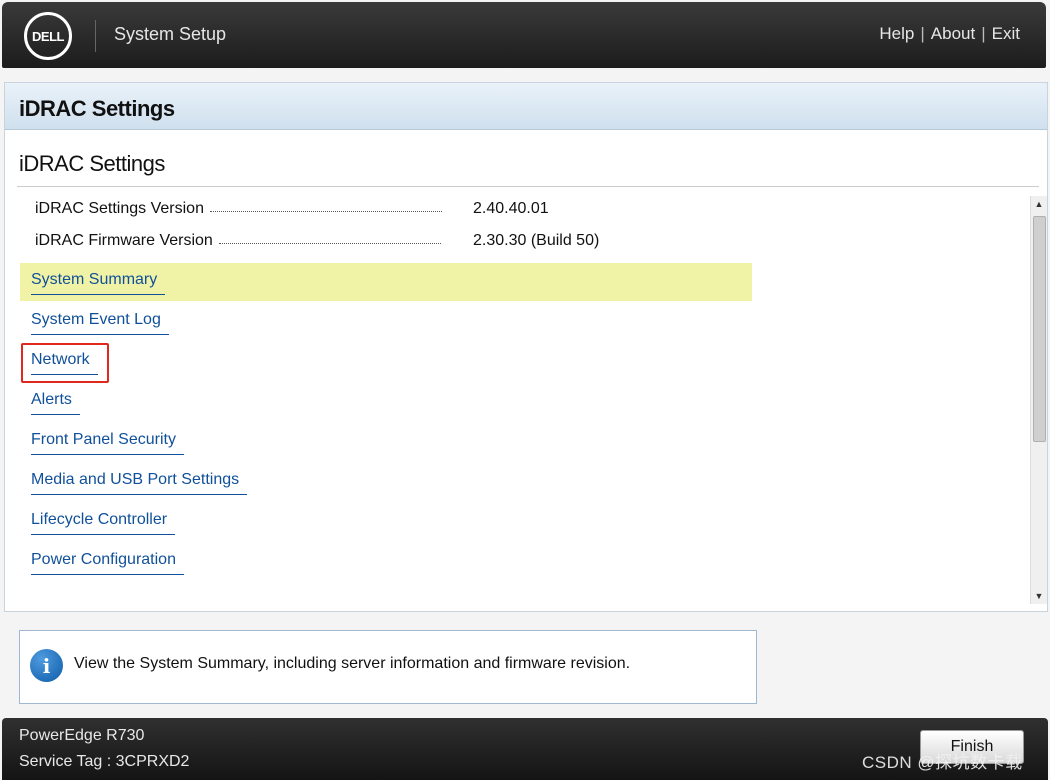  I want to click on media-usb-port-settings-link: Media and USB Port Settings, so click(139, 483).